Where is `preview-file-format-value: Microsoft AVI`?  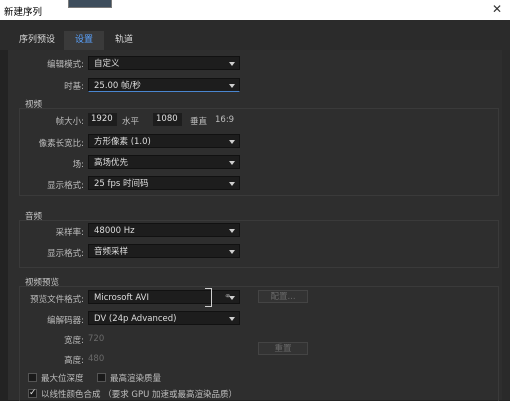 preview-file-format-value: Microsoft AVI is located at coordinates (121, 298).